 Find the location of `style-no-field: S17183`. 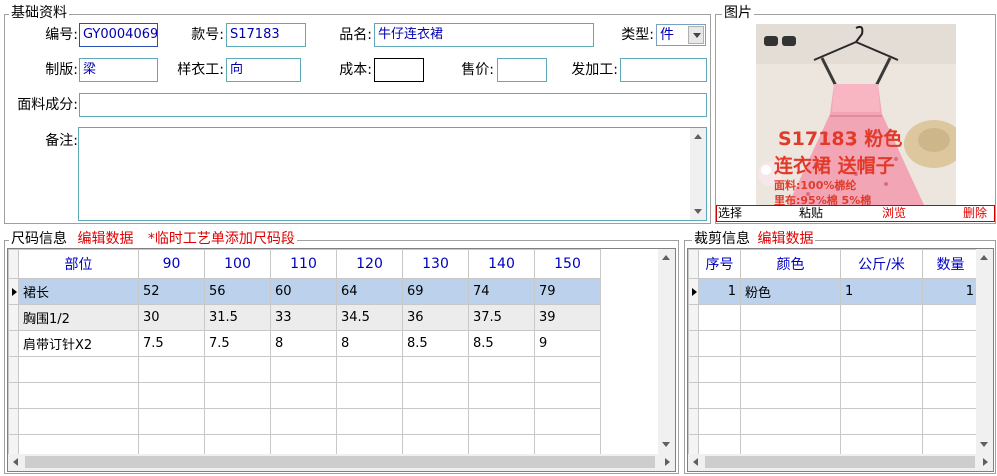

style-no-field: S17183 is located at coordinates (266, 35).